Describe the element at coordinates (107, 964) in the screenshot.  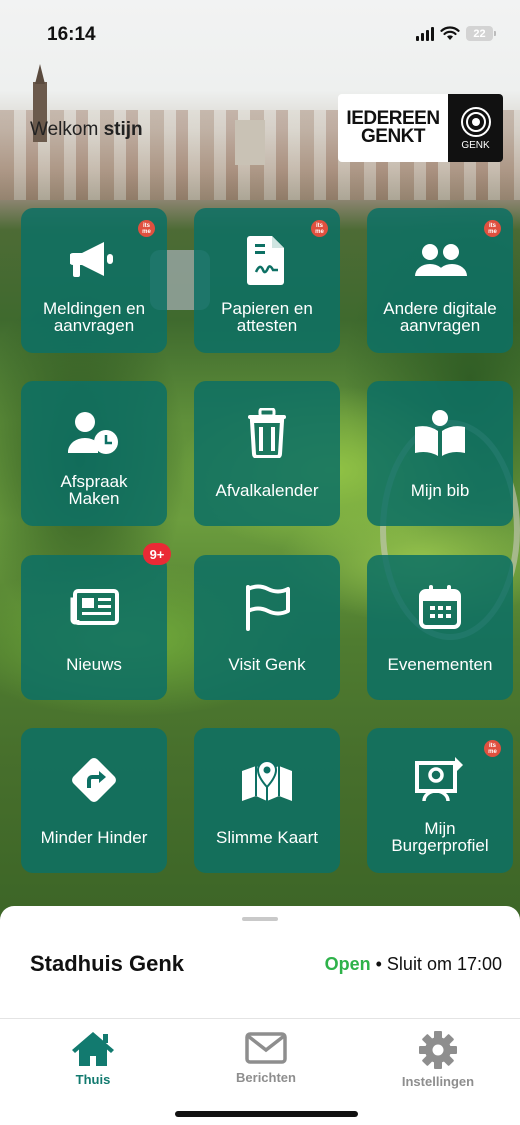
I see `location-name: Stadhuis Genk` at that location.